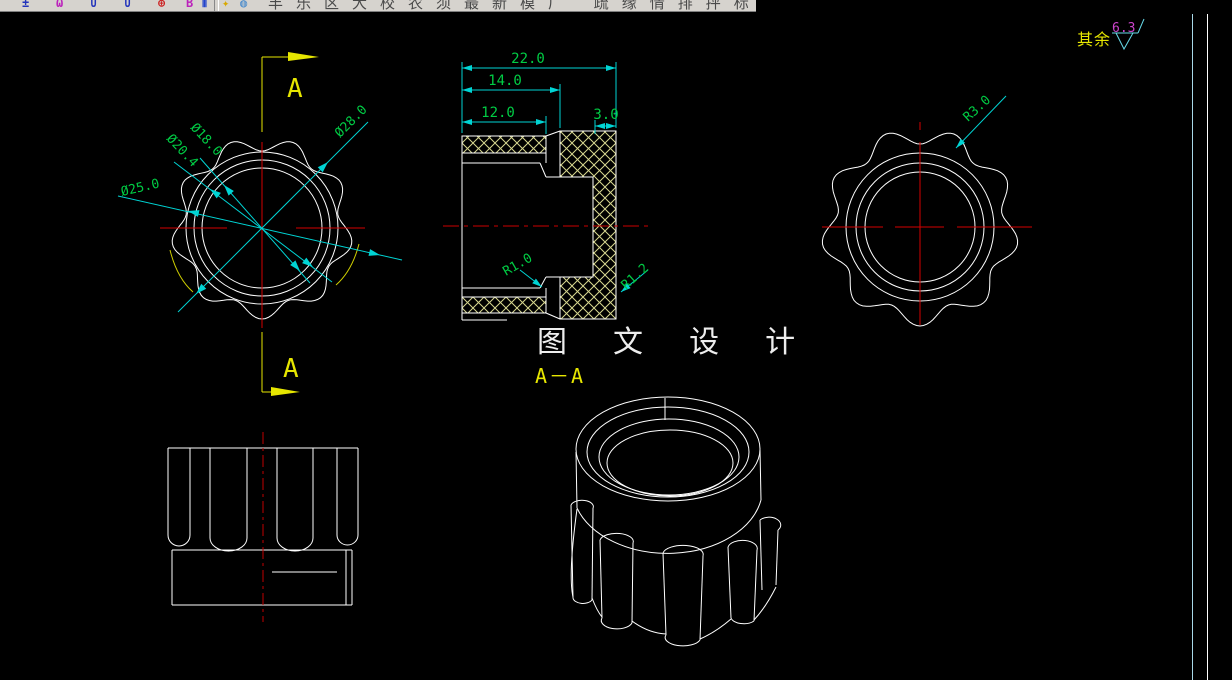  I want to click on star-icon: ✦, so click(225, 5).